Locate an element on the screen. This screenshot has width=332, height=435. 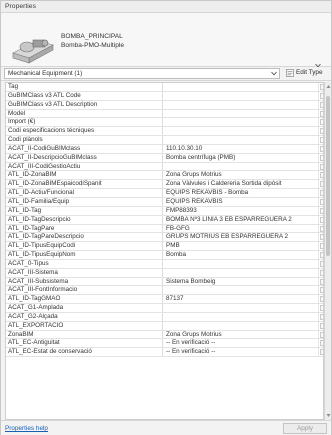
parameter-name: ATL_ID-TagGMAO is located at coordinates (84, 299).